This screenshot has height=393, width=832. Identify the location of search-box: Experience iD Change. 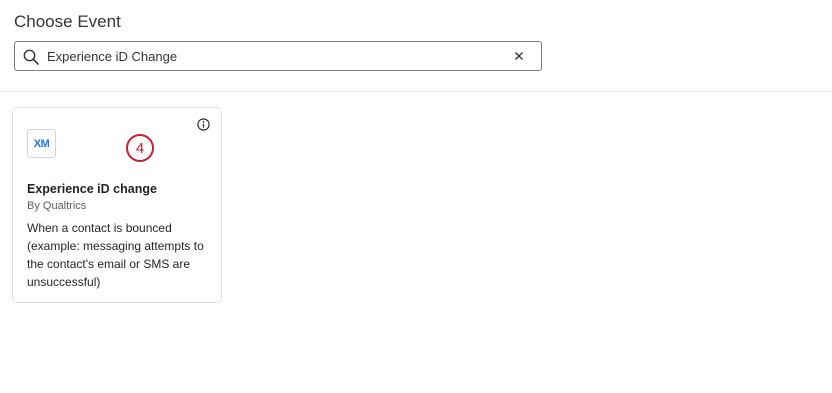
(278, 56).